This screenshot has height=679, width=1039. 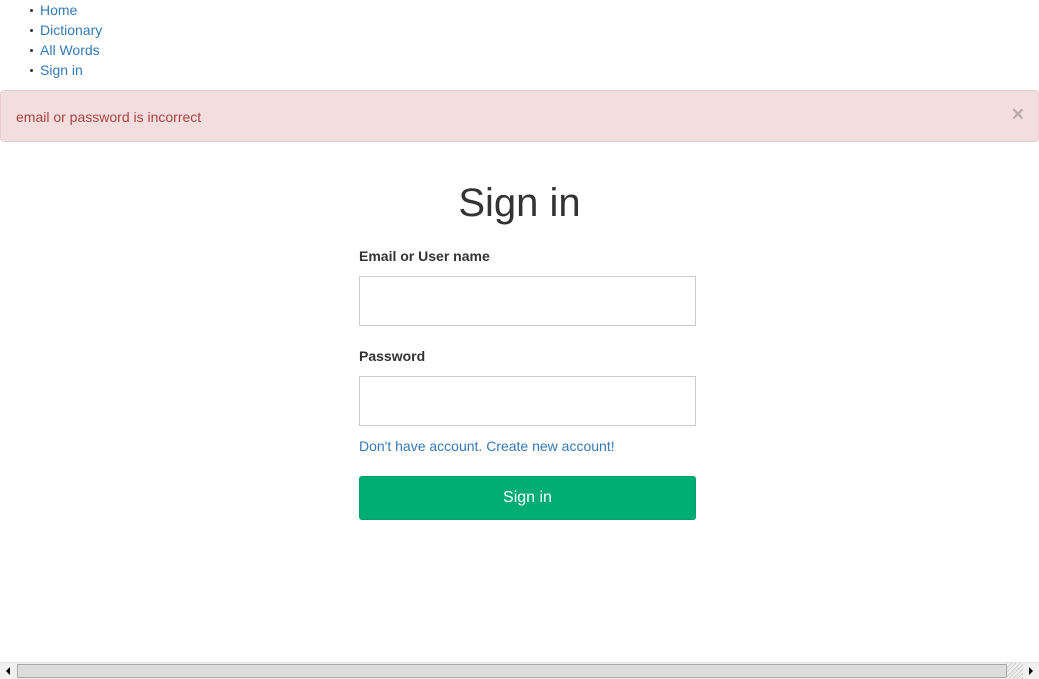 What do you see at coordinates (512, 671) in the screenshot?
I see `scrollbar-thumb` at bounding box center [512, 671].